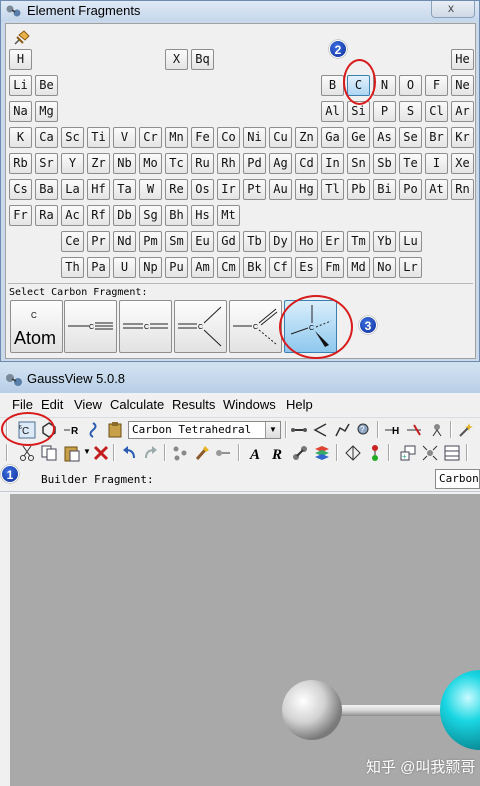 This screenshot has height=786, width=480. What do you see at coordinates (124, 163) in the screenshot?
I see `element-nb-button: Nb` at bounding box center [124, 163].